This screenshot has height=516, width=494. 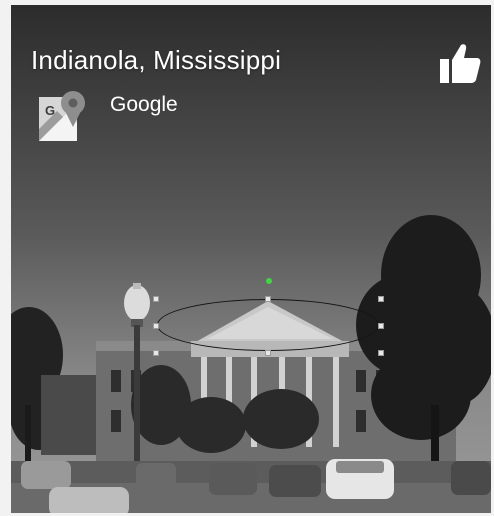 What do you see at coordinates (268, 353) in the screenshot?
I see `resize-handle-bottom` at bounding box center [268, 353].